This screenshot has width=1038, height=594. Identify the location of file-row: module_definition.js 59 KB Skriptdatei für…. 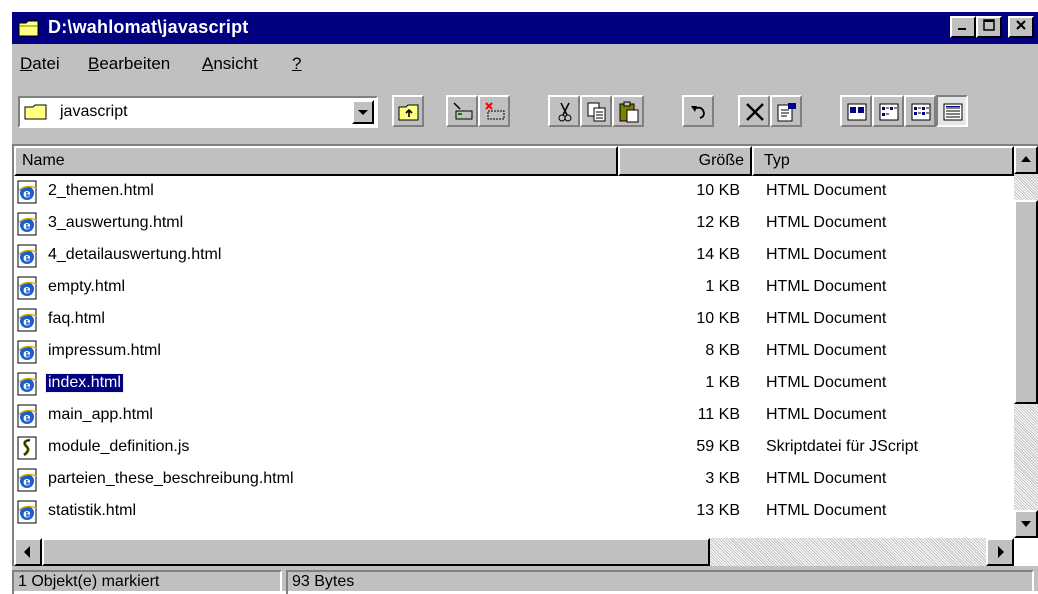
(509, 448).